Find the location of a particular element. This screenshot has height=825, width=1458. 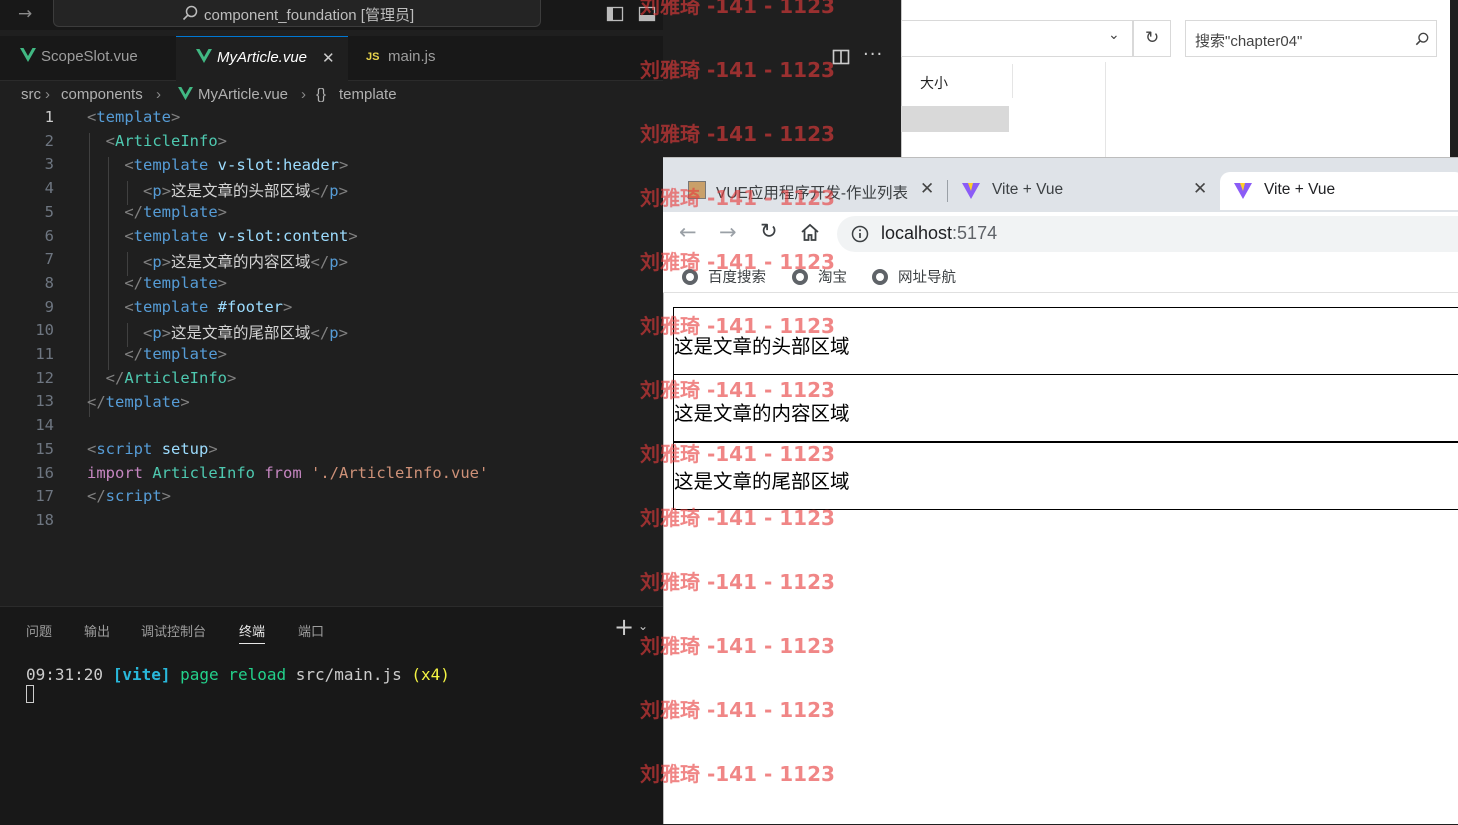

search-placeholder: 搜索"chapter04" is located at coordinates (1249, 41).